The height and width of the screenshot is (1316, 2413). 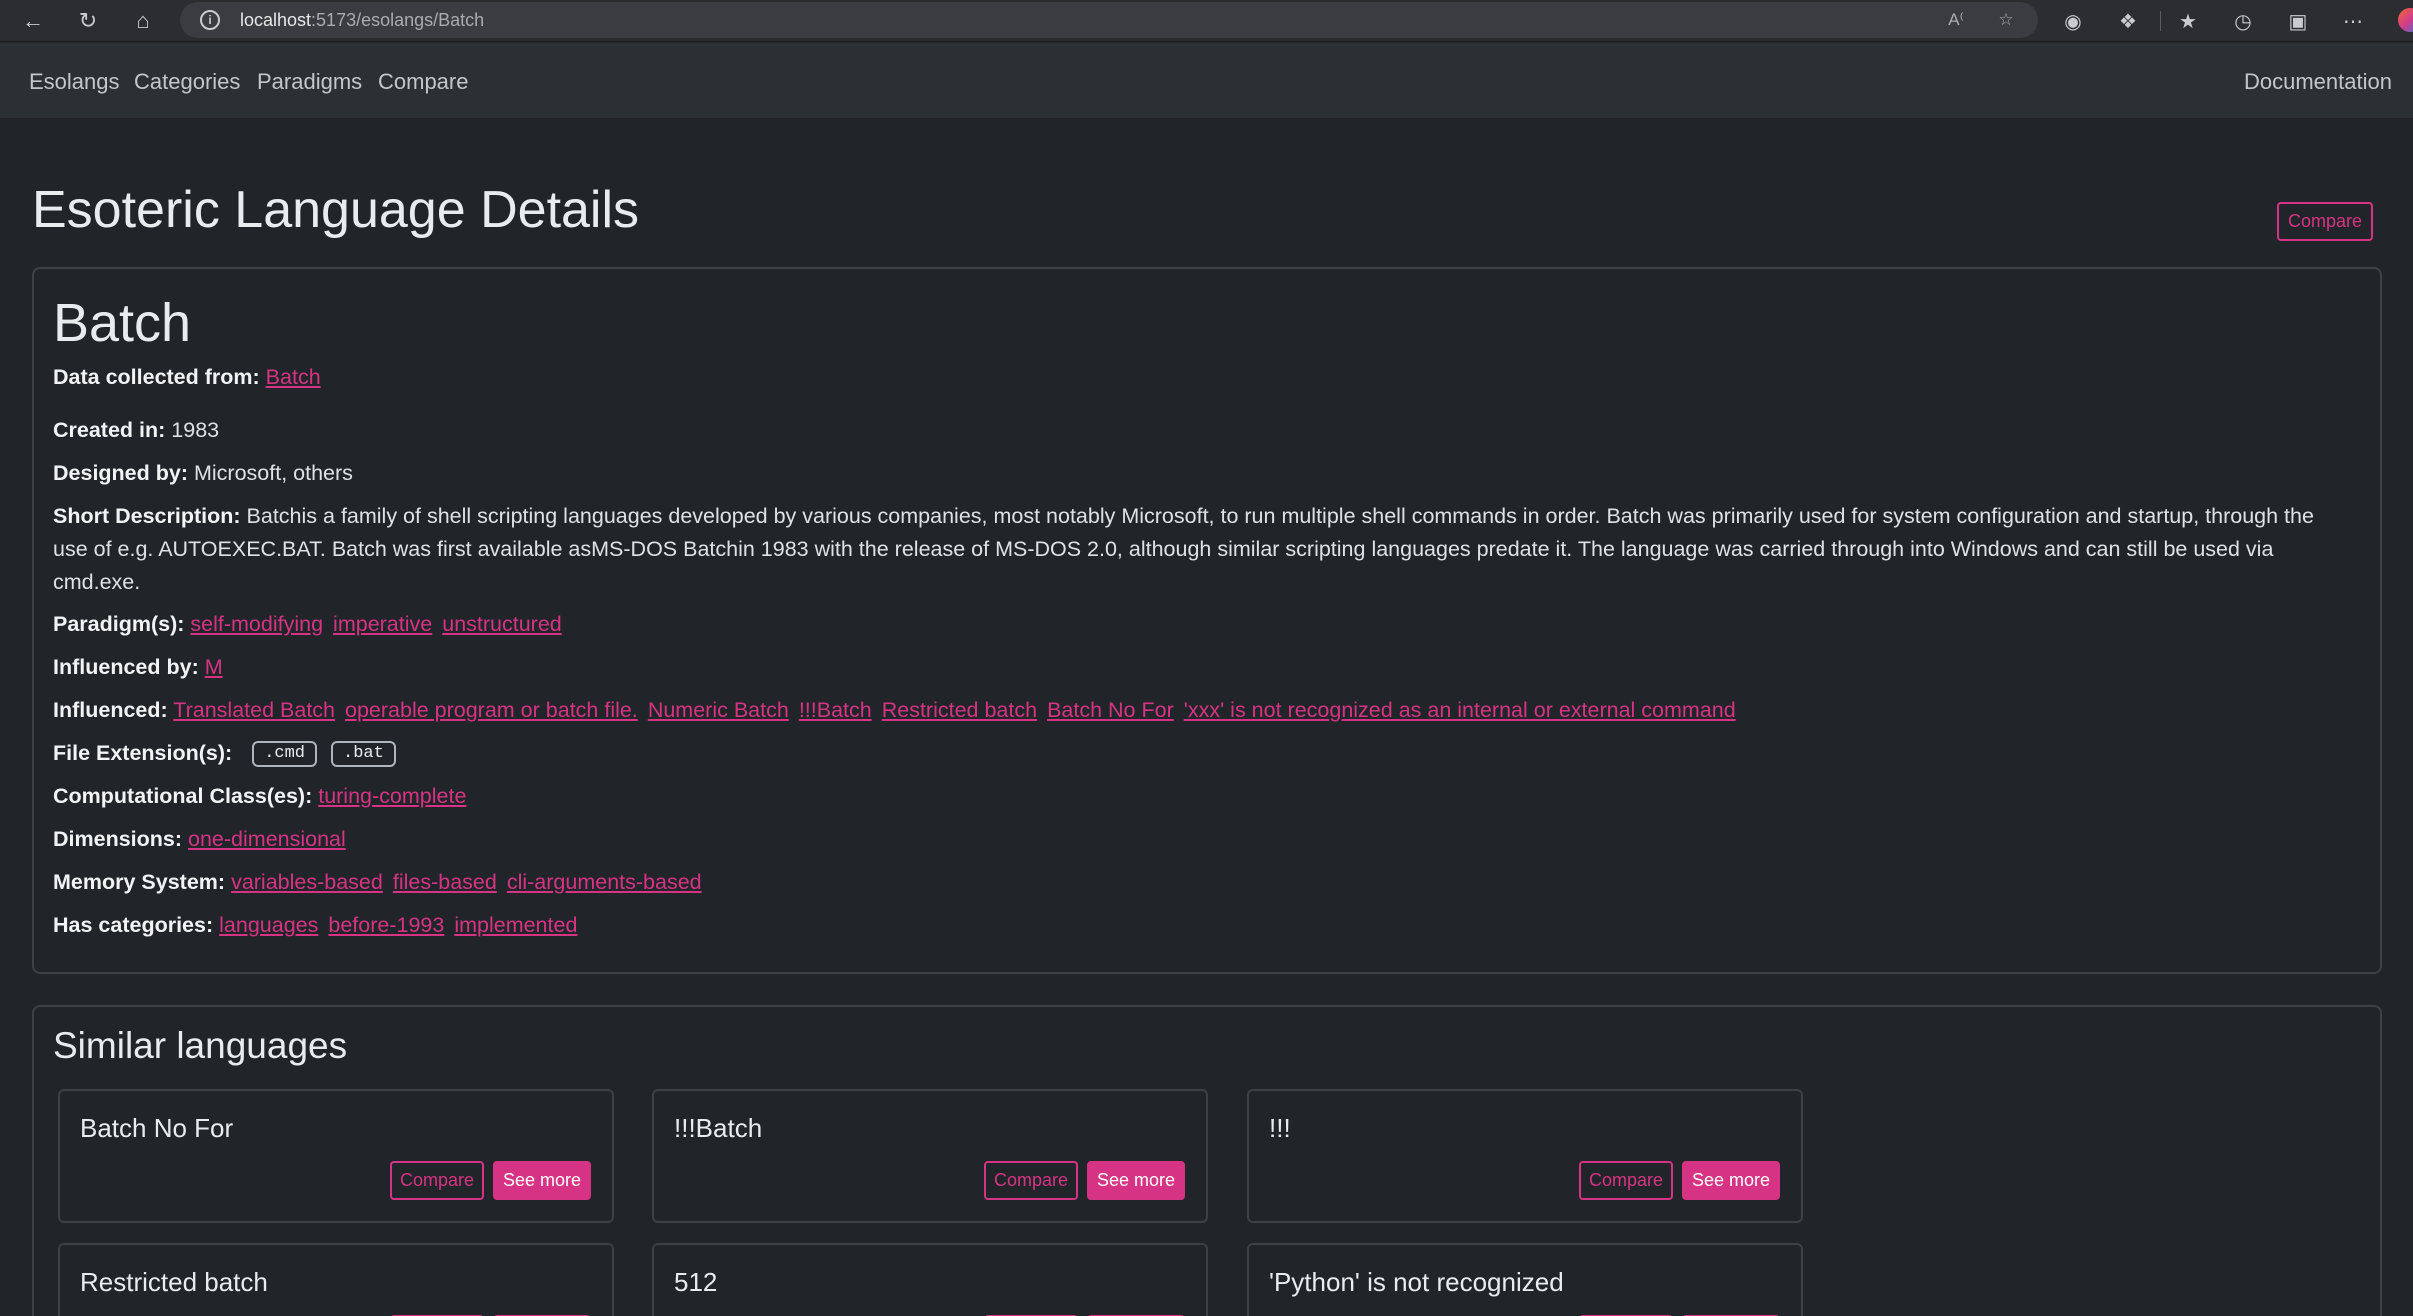 What do you see at coordinates (307, 882) in the screenshot?
I see `memory-link: variables-based` at bounding box center [307, 882].